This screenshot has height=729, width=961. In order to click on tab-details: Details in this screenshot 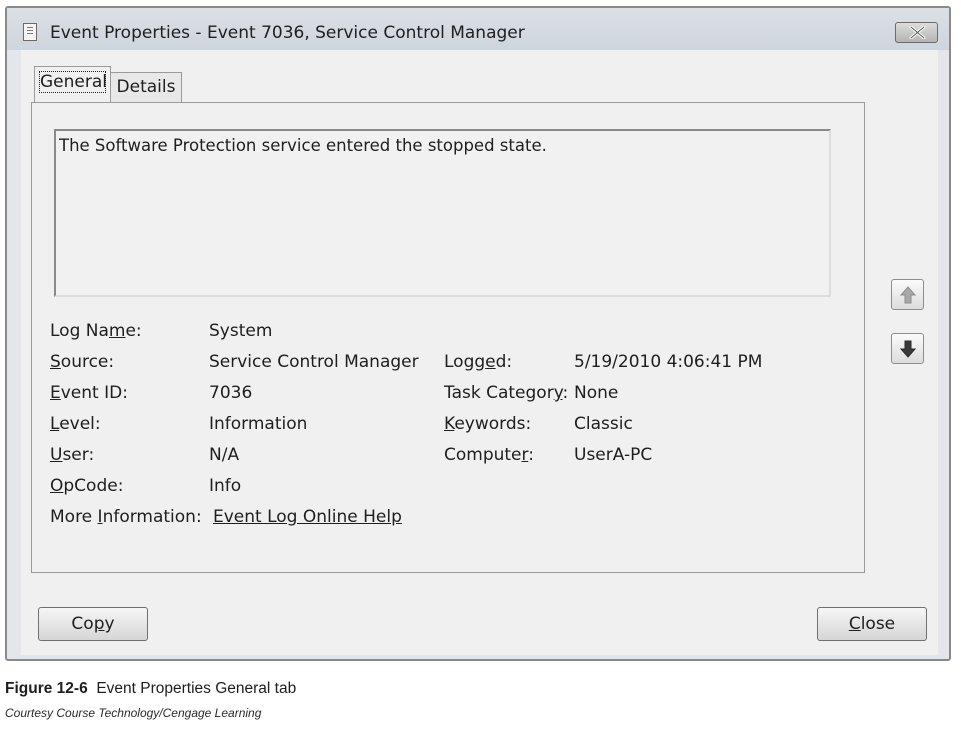, I will do `click(146, 87)`.